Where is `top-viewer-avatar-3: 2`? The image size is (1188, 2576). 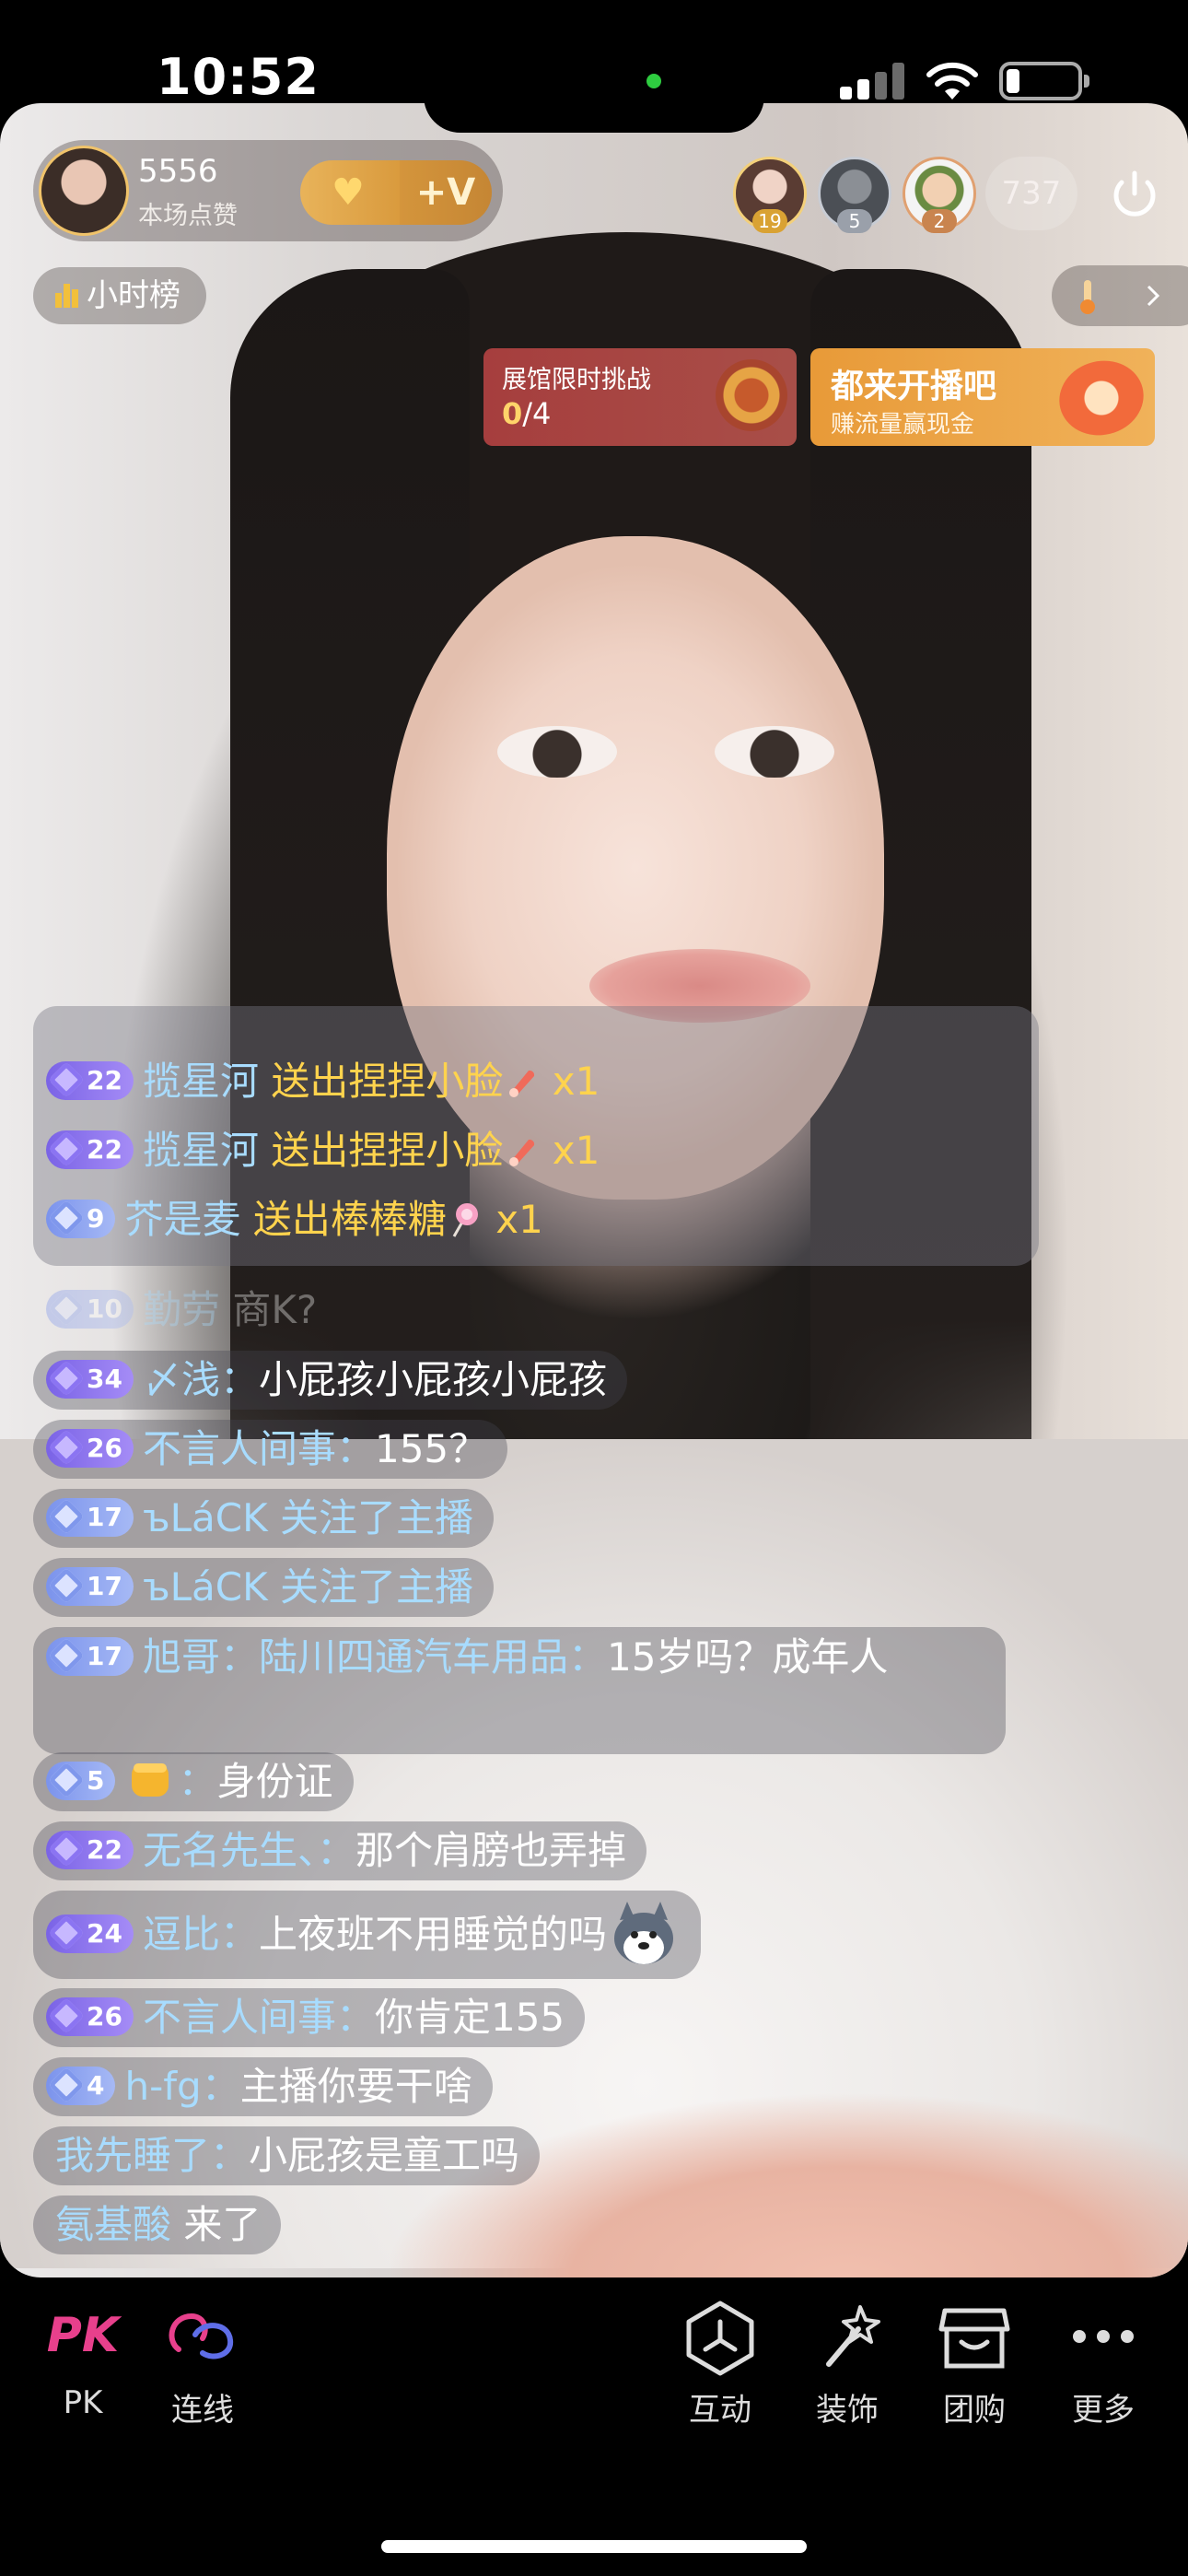 top-viewer-avatar-3: 2 is located at coordinates (939, 195).